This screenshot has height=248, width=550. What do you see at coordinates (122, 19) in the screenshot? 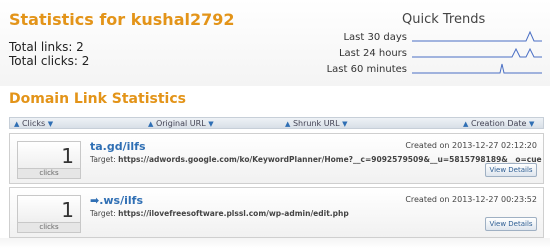
I see `page-title: Statistics for kushal2792` at bounding box center [122, 19].